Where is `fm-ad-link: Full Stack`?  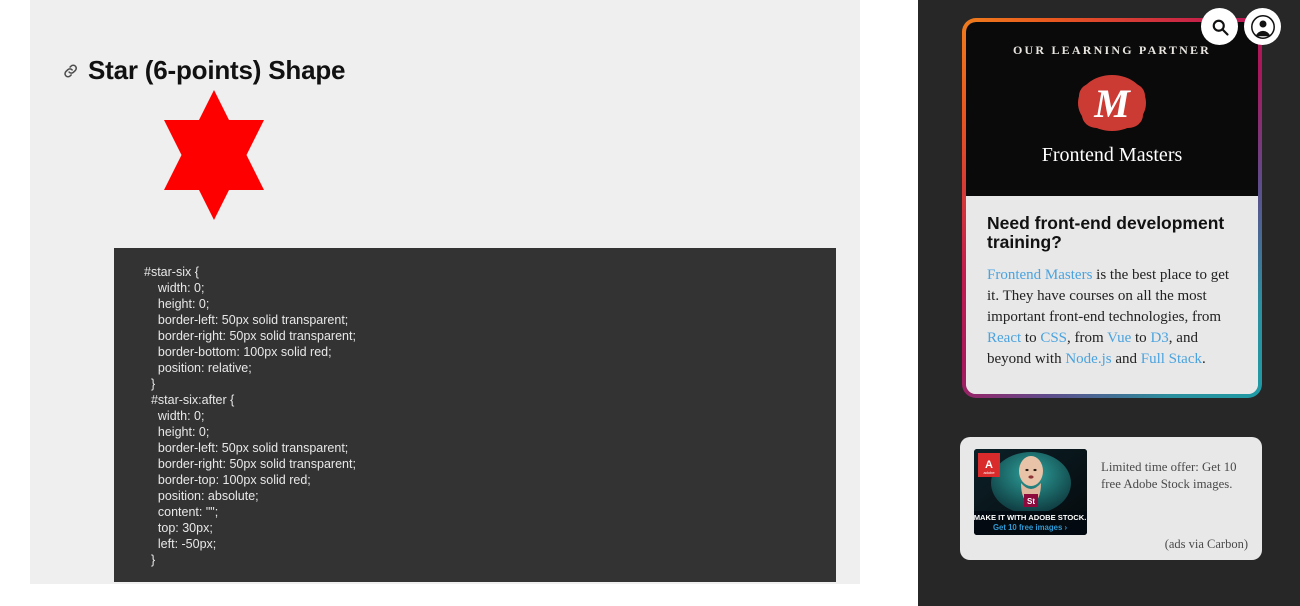 fm-ad-link: Full Stack is located at coordinates (1171, 359).